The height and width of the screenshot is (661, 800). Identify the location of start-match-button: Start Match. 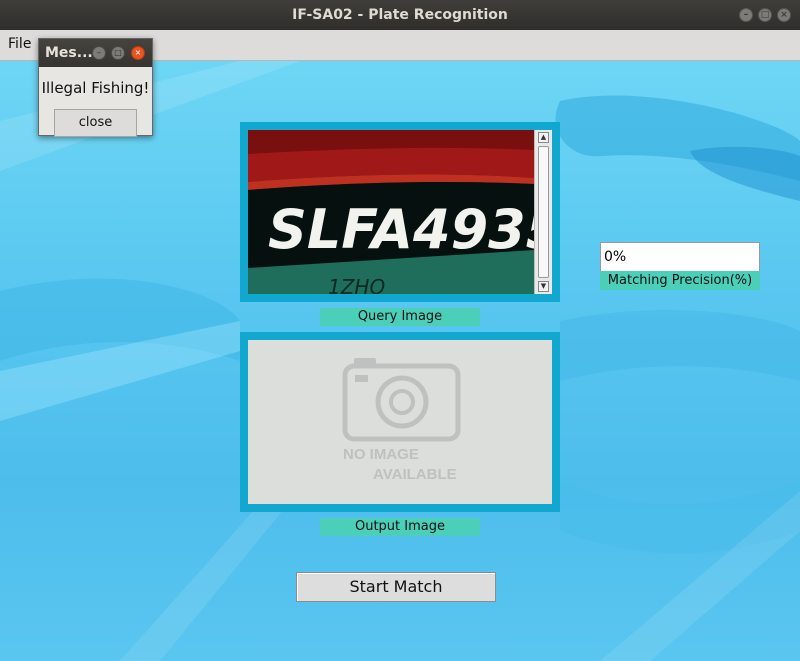
(396, 587).